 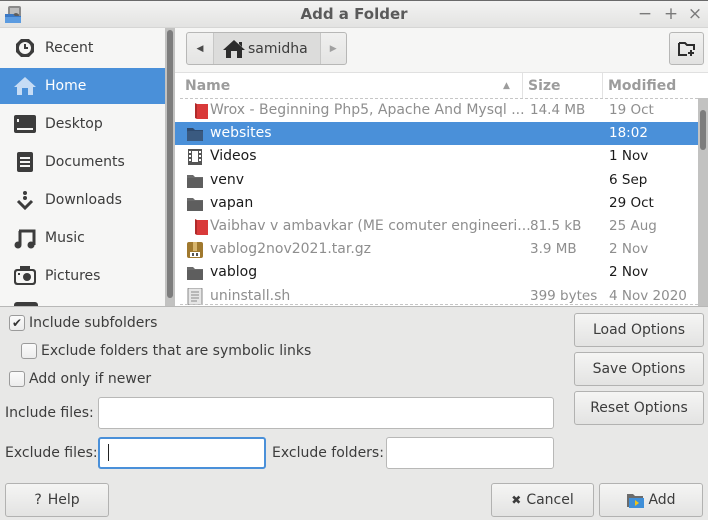 What do you see at coordinates (93, 323) in the screenshot?
I see `include-subfolders-label: Include subfolders` at bounding box center [93, 323].